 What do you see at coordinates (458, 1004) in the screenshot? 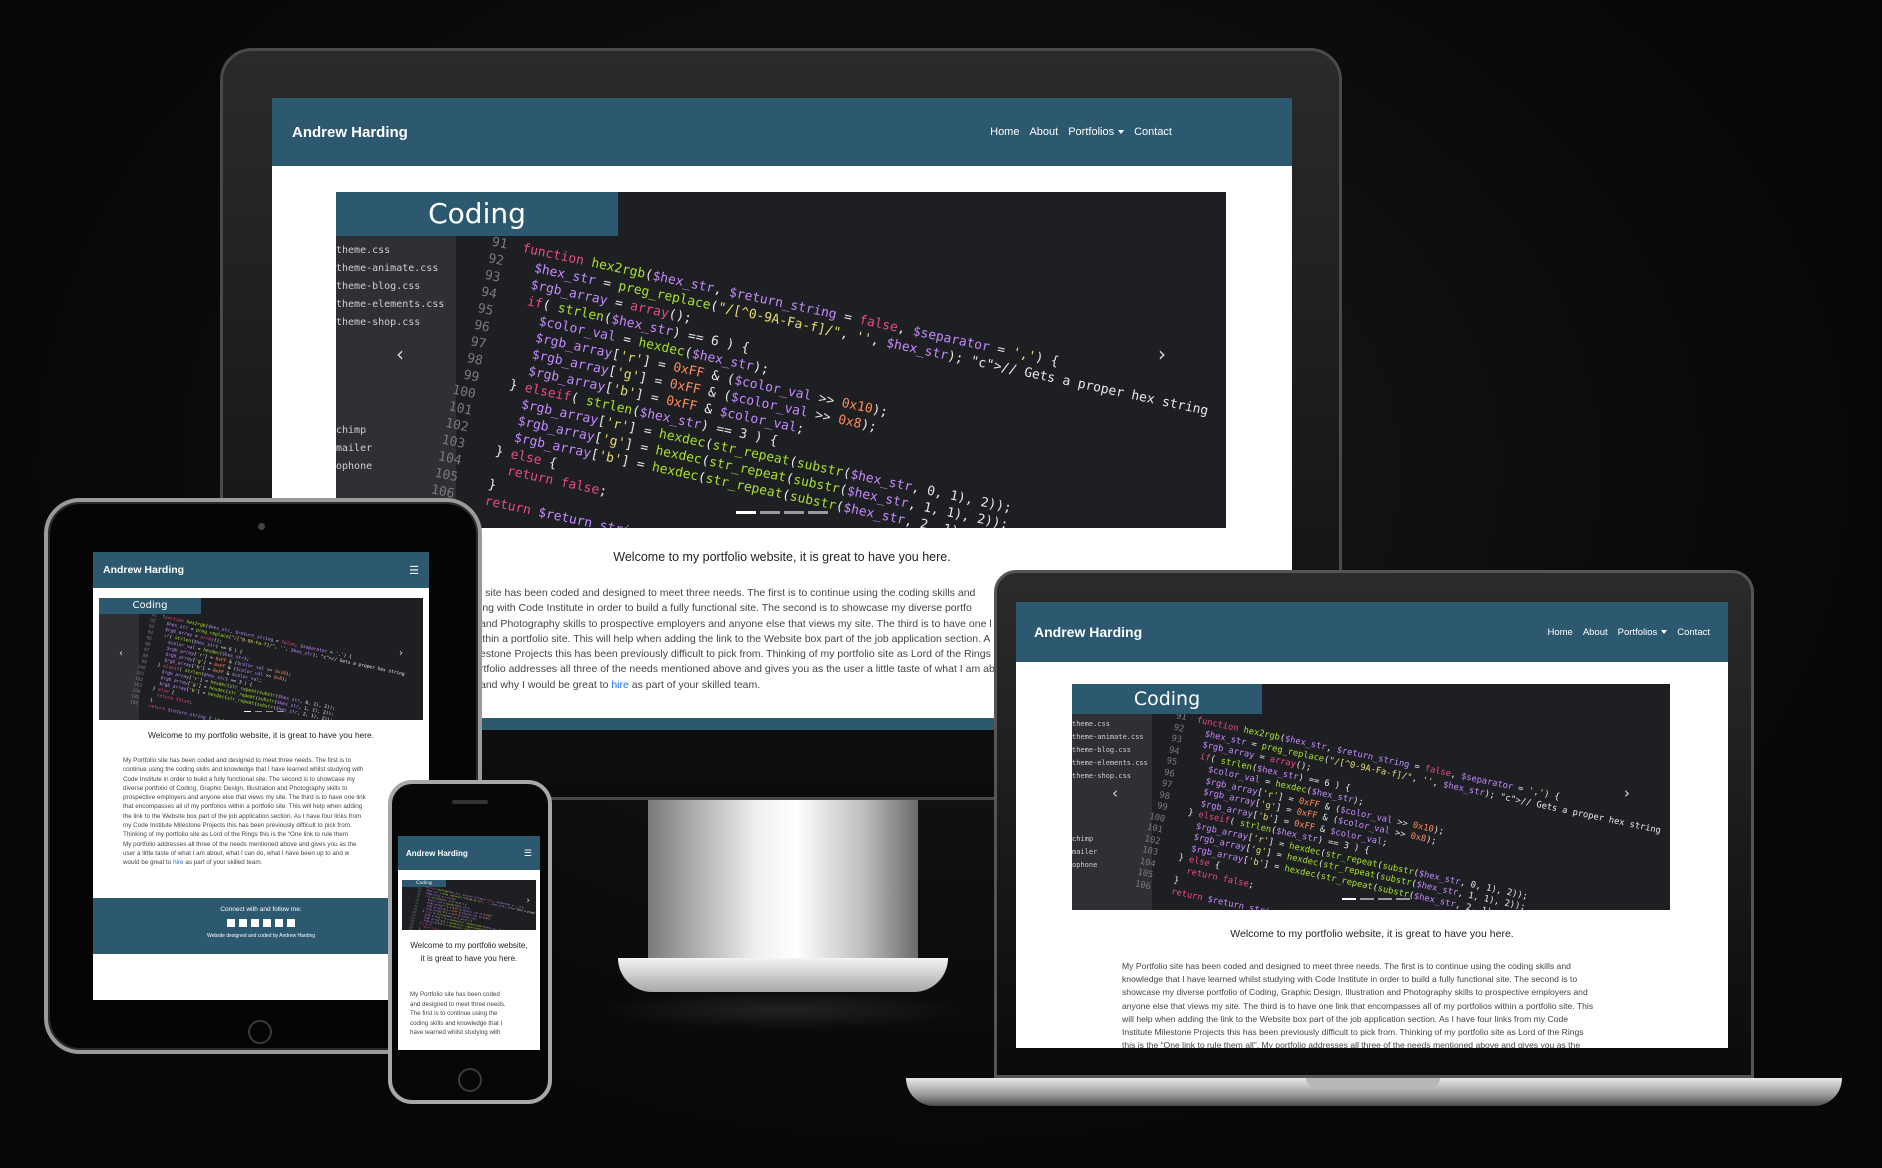
I see `intro-line: and designed to meet three needs.` at bounding box center [458, 1004].